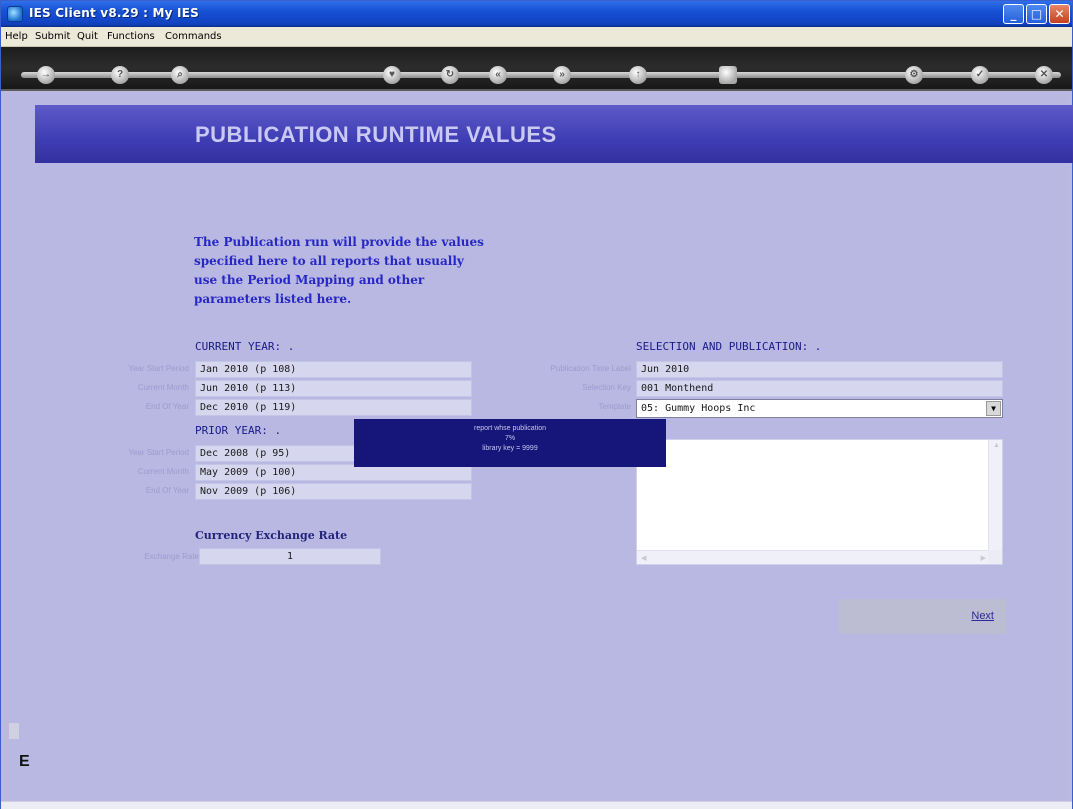  Describe the element at coordinates (392, 75) in the screenshot. I see `heart-icon: ♥` at that location.